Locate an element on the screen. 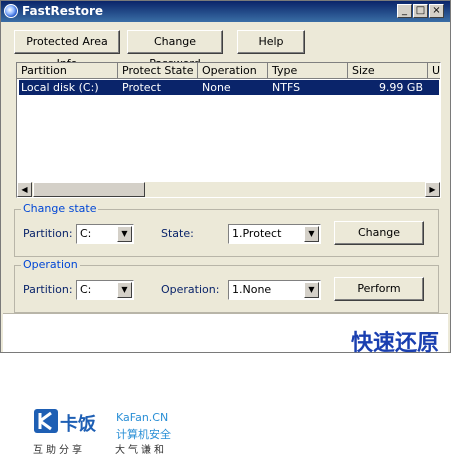 This screenshot has height=460, width=453. window-title: FastRestore is located at coordinates (63, 11).